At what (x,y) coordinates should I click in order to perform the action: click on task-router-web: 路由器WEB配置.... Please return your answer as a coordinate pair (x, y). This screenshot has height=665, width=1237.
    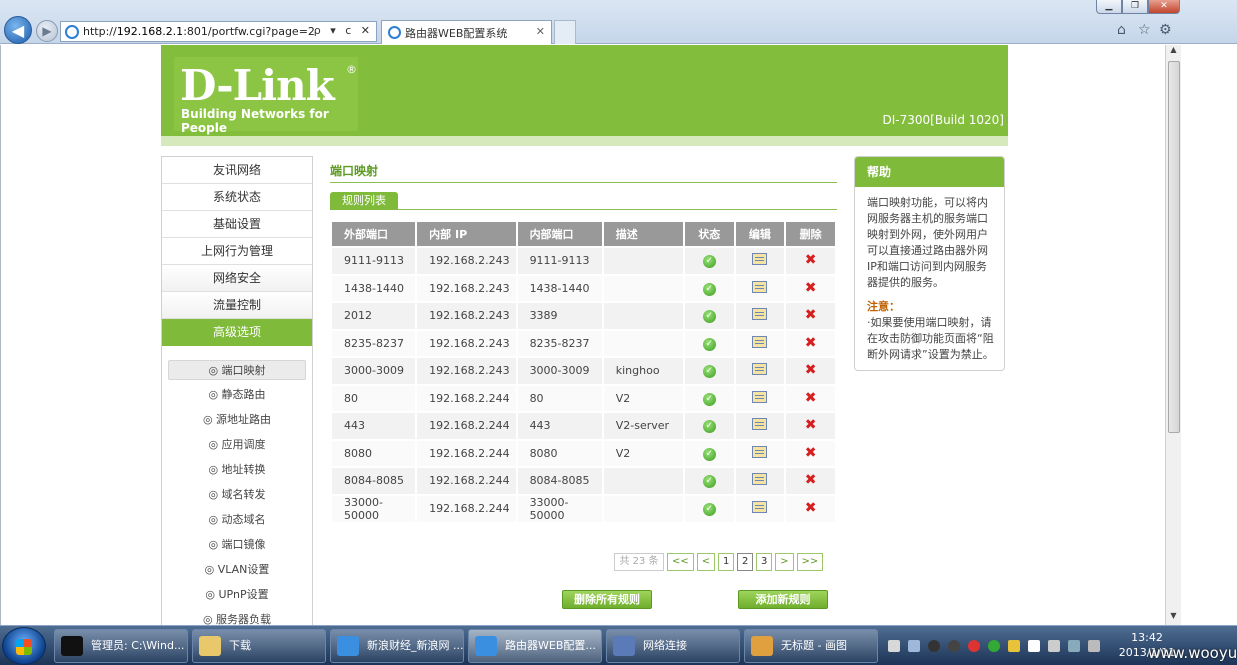
    Looking at the image, I should click on (535, 646).